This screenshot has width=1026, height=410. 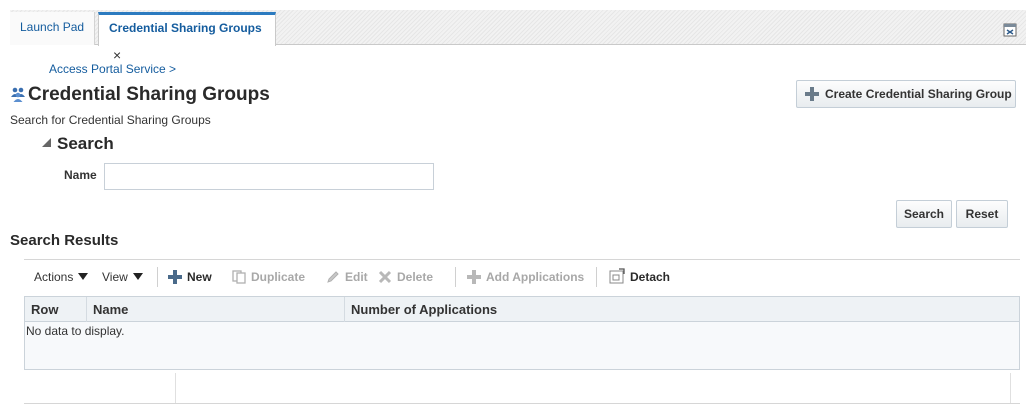 What do you see at coordinates (239, 277) in the screenshot?
I see `duplicate-icon` at bounding box center [239, 277].